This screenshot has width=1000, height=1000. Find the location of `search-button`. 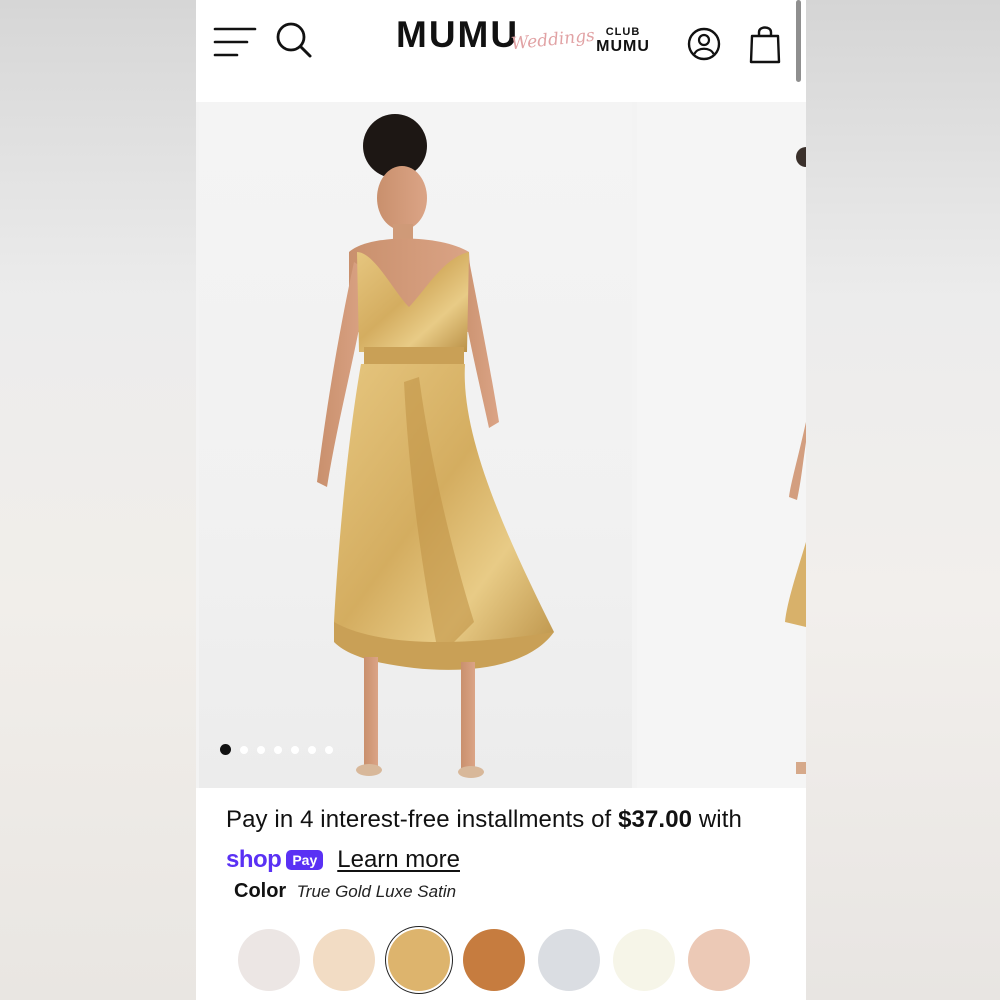

search-button is located at coordinates (294, 40).